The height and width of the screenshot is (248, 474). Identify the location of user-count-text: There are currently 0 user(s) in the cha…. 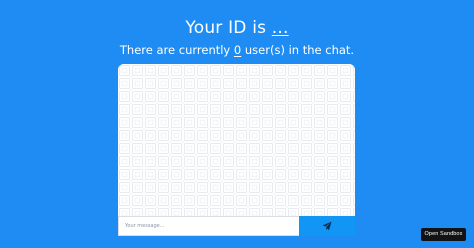
(237, 50).